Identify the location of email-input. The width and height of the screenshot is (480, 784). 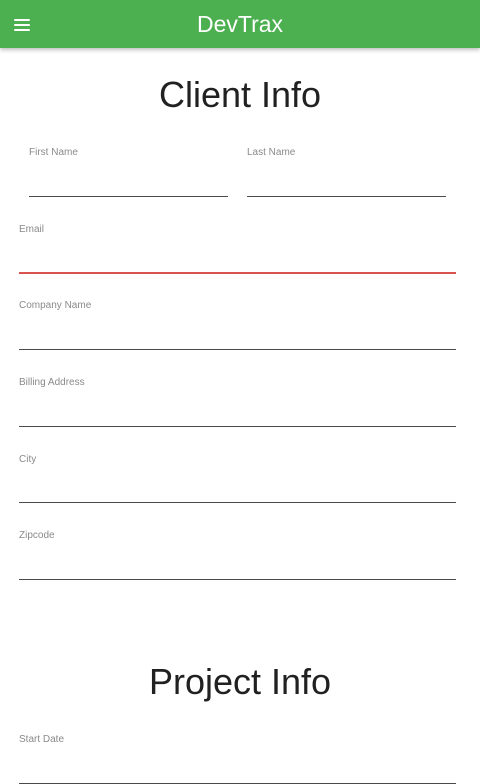
(237, 261).